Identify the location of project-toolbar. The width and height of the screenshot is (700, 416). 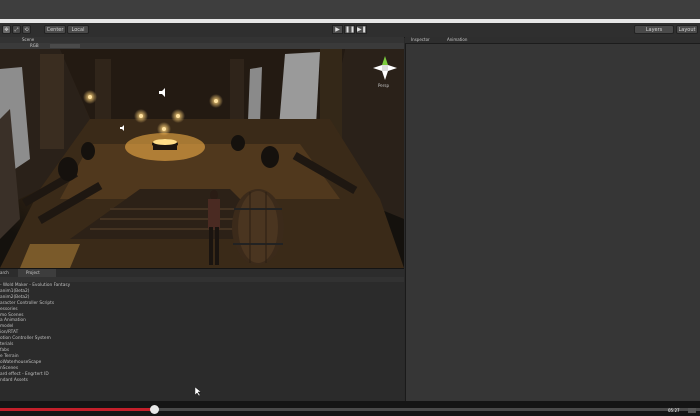
(202, 279).